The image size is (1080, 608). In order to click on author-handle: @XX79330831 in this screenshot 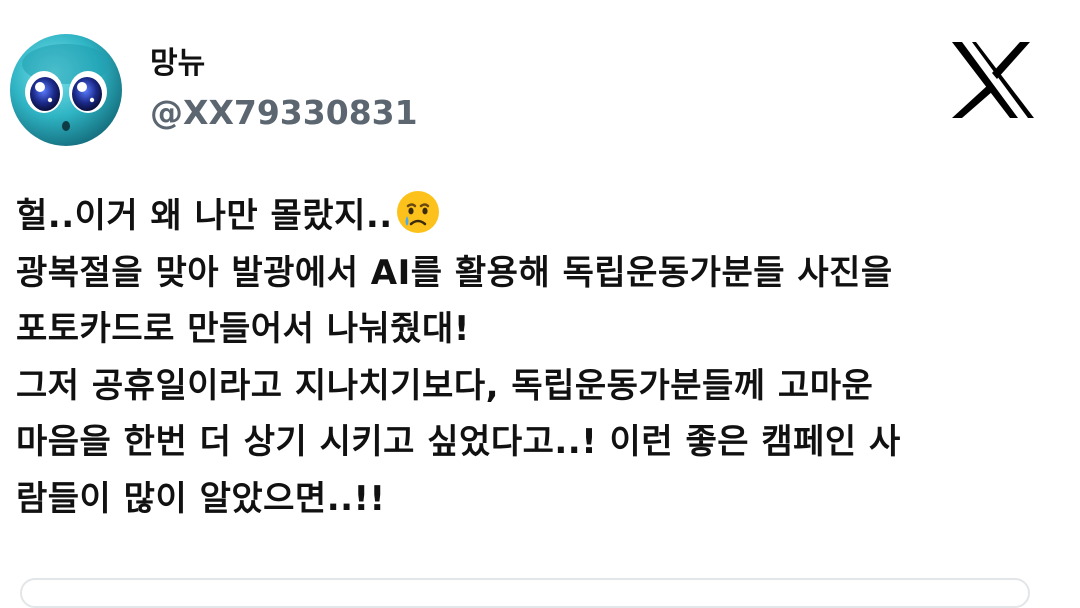, I will do `click(284, 113)`.